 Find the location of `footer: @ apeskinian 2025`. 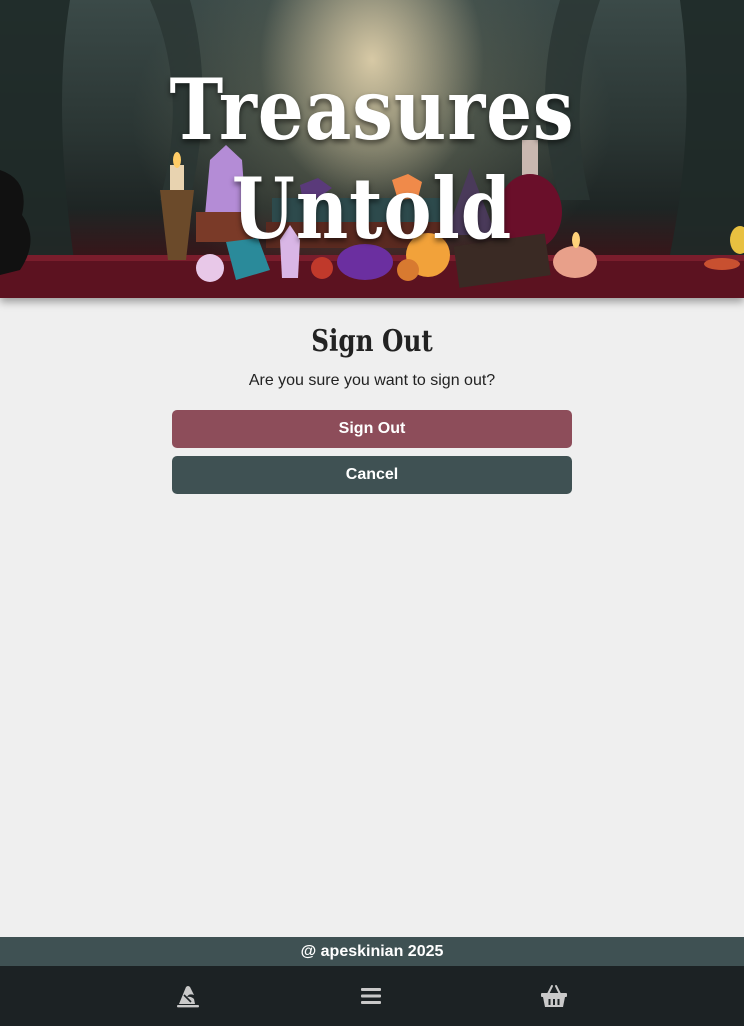

footer: @ apeskinian 2025 is located at coordinates (372, 951).